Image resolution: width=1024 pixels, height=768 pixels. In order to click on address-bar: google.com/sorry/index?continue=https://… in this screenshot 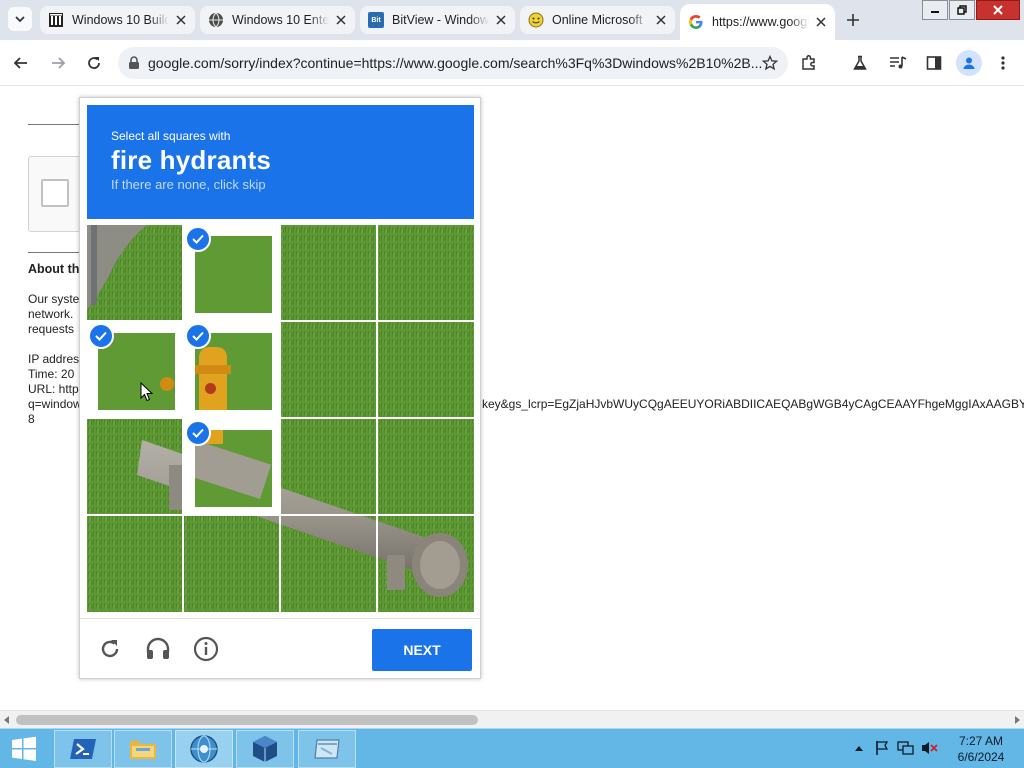, I will do `click(453, 63)`.